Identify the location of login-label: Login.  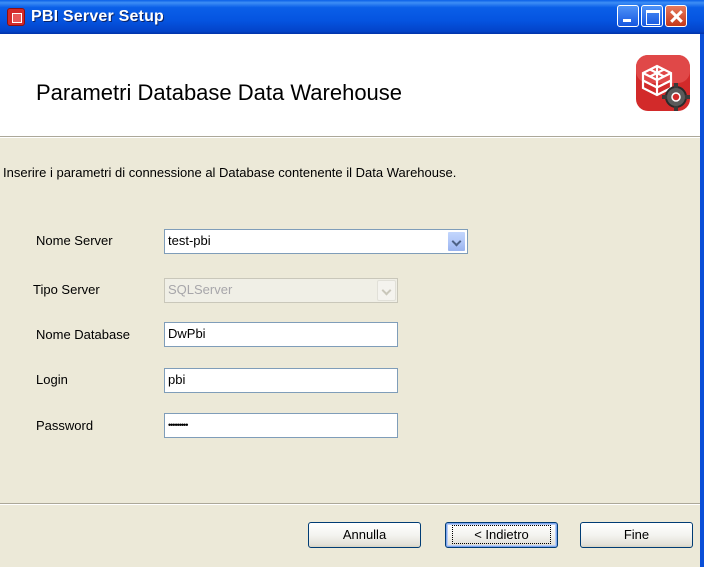
(52, 379).